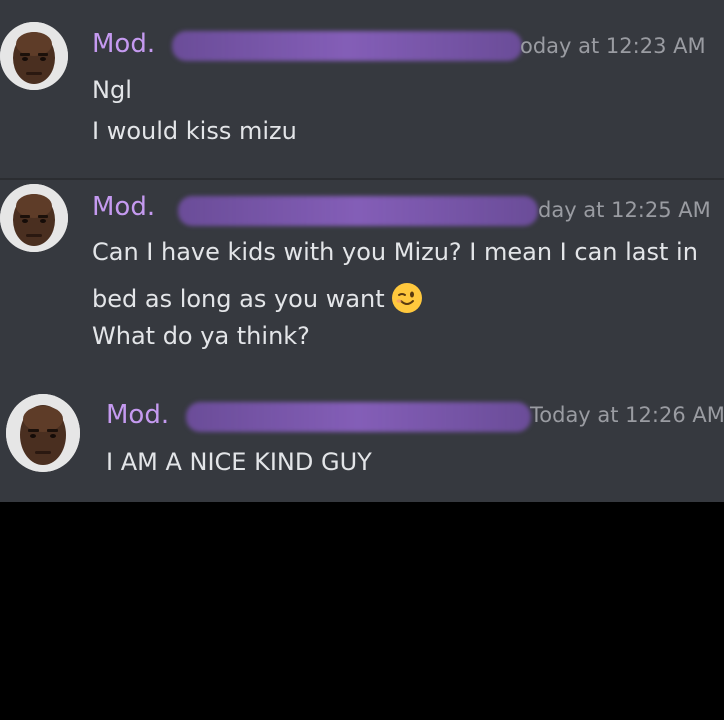  What do you see at coordinates (624, 210) in the screenshot?
I see `message-timestamp: day at 12:25 AM` at bounding box center [624, 210].